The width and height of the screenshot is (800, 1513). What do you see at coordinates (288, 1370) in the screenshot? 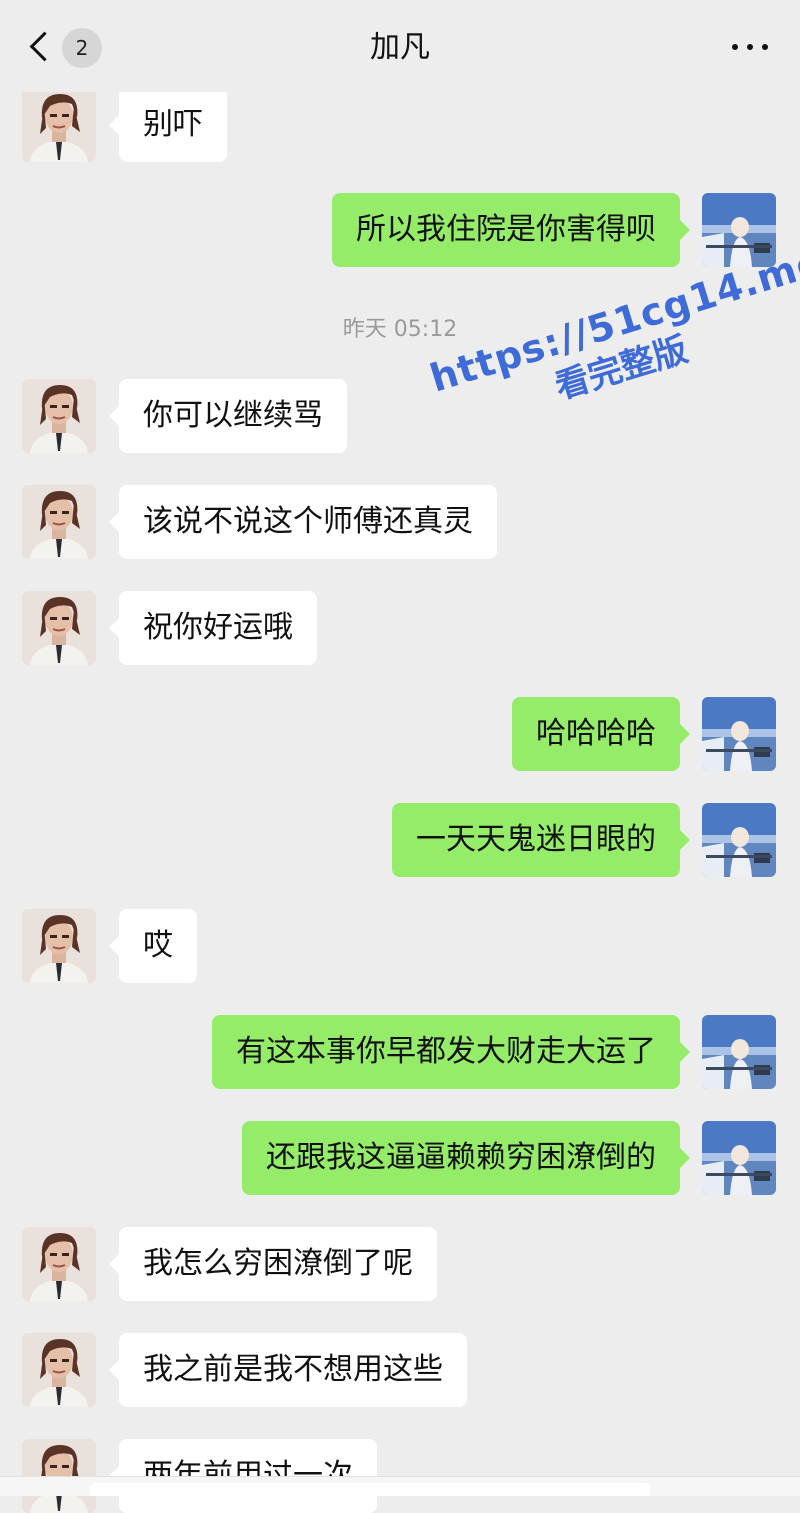
I see `message-bubble: 我之前是我不想用这些` at bounding box center [288, 1370].